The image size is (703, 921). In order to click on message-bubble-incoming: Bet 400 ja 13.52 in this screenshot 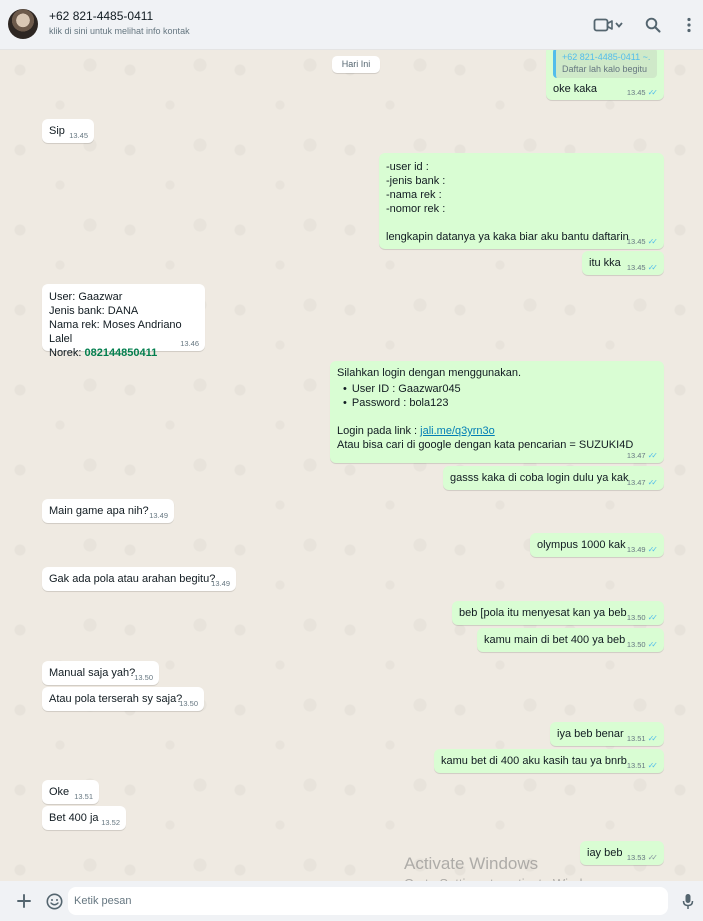, I will do `click(84, 818)`.